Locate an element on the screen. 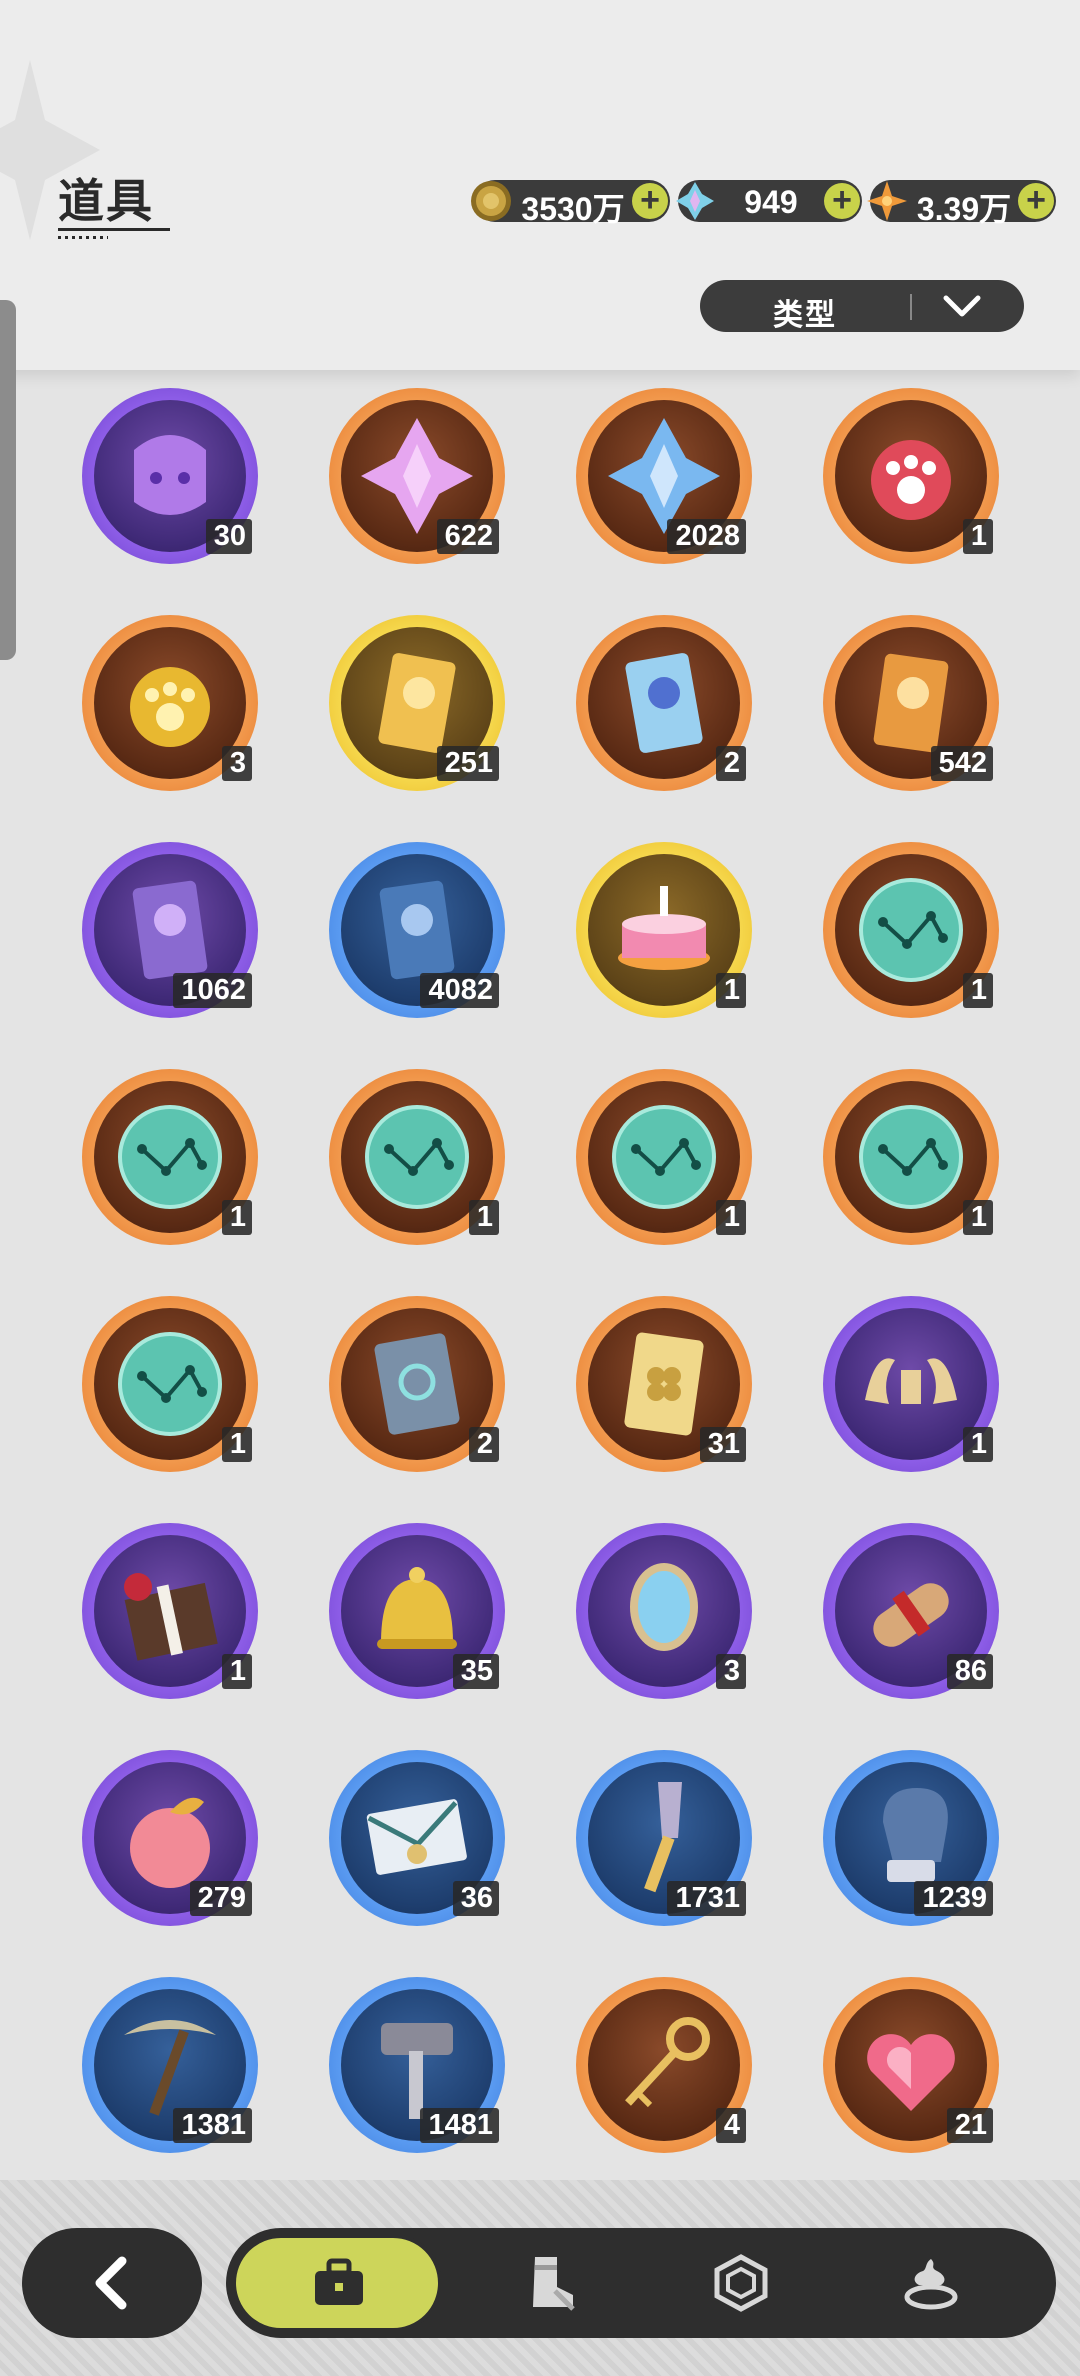 Image resolution: width=1080 pixels, height=2376 pixels. item-count: 542 is located at coordinates (961, 763).